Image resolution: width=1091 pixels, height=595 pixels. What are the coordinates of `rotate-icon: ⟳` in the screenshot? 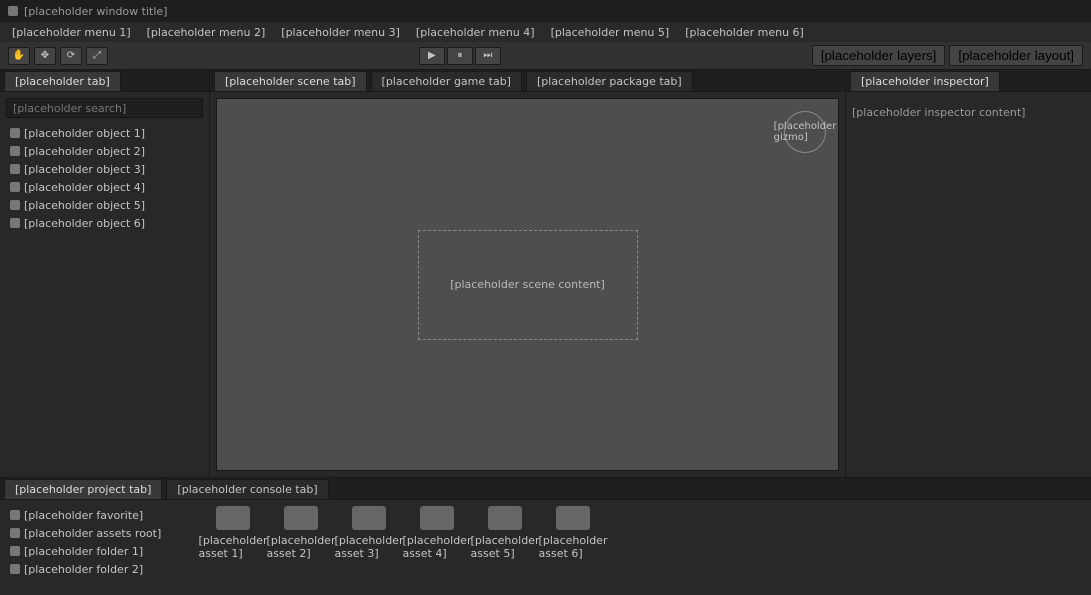 It's located at (71, 55).